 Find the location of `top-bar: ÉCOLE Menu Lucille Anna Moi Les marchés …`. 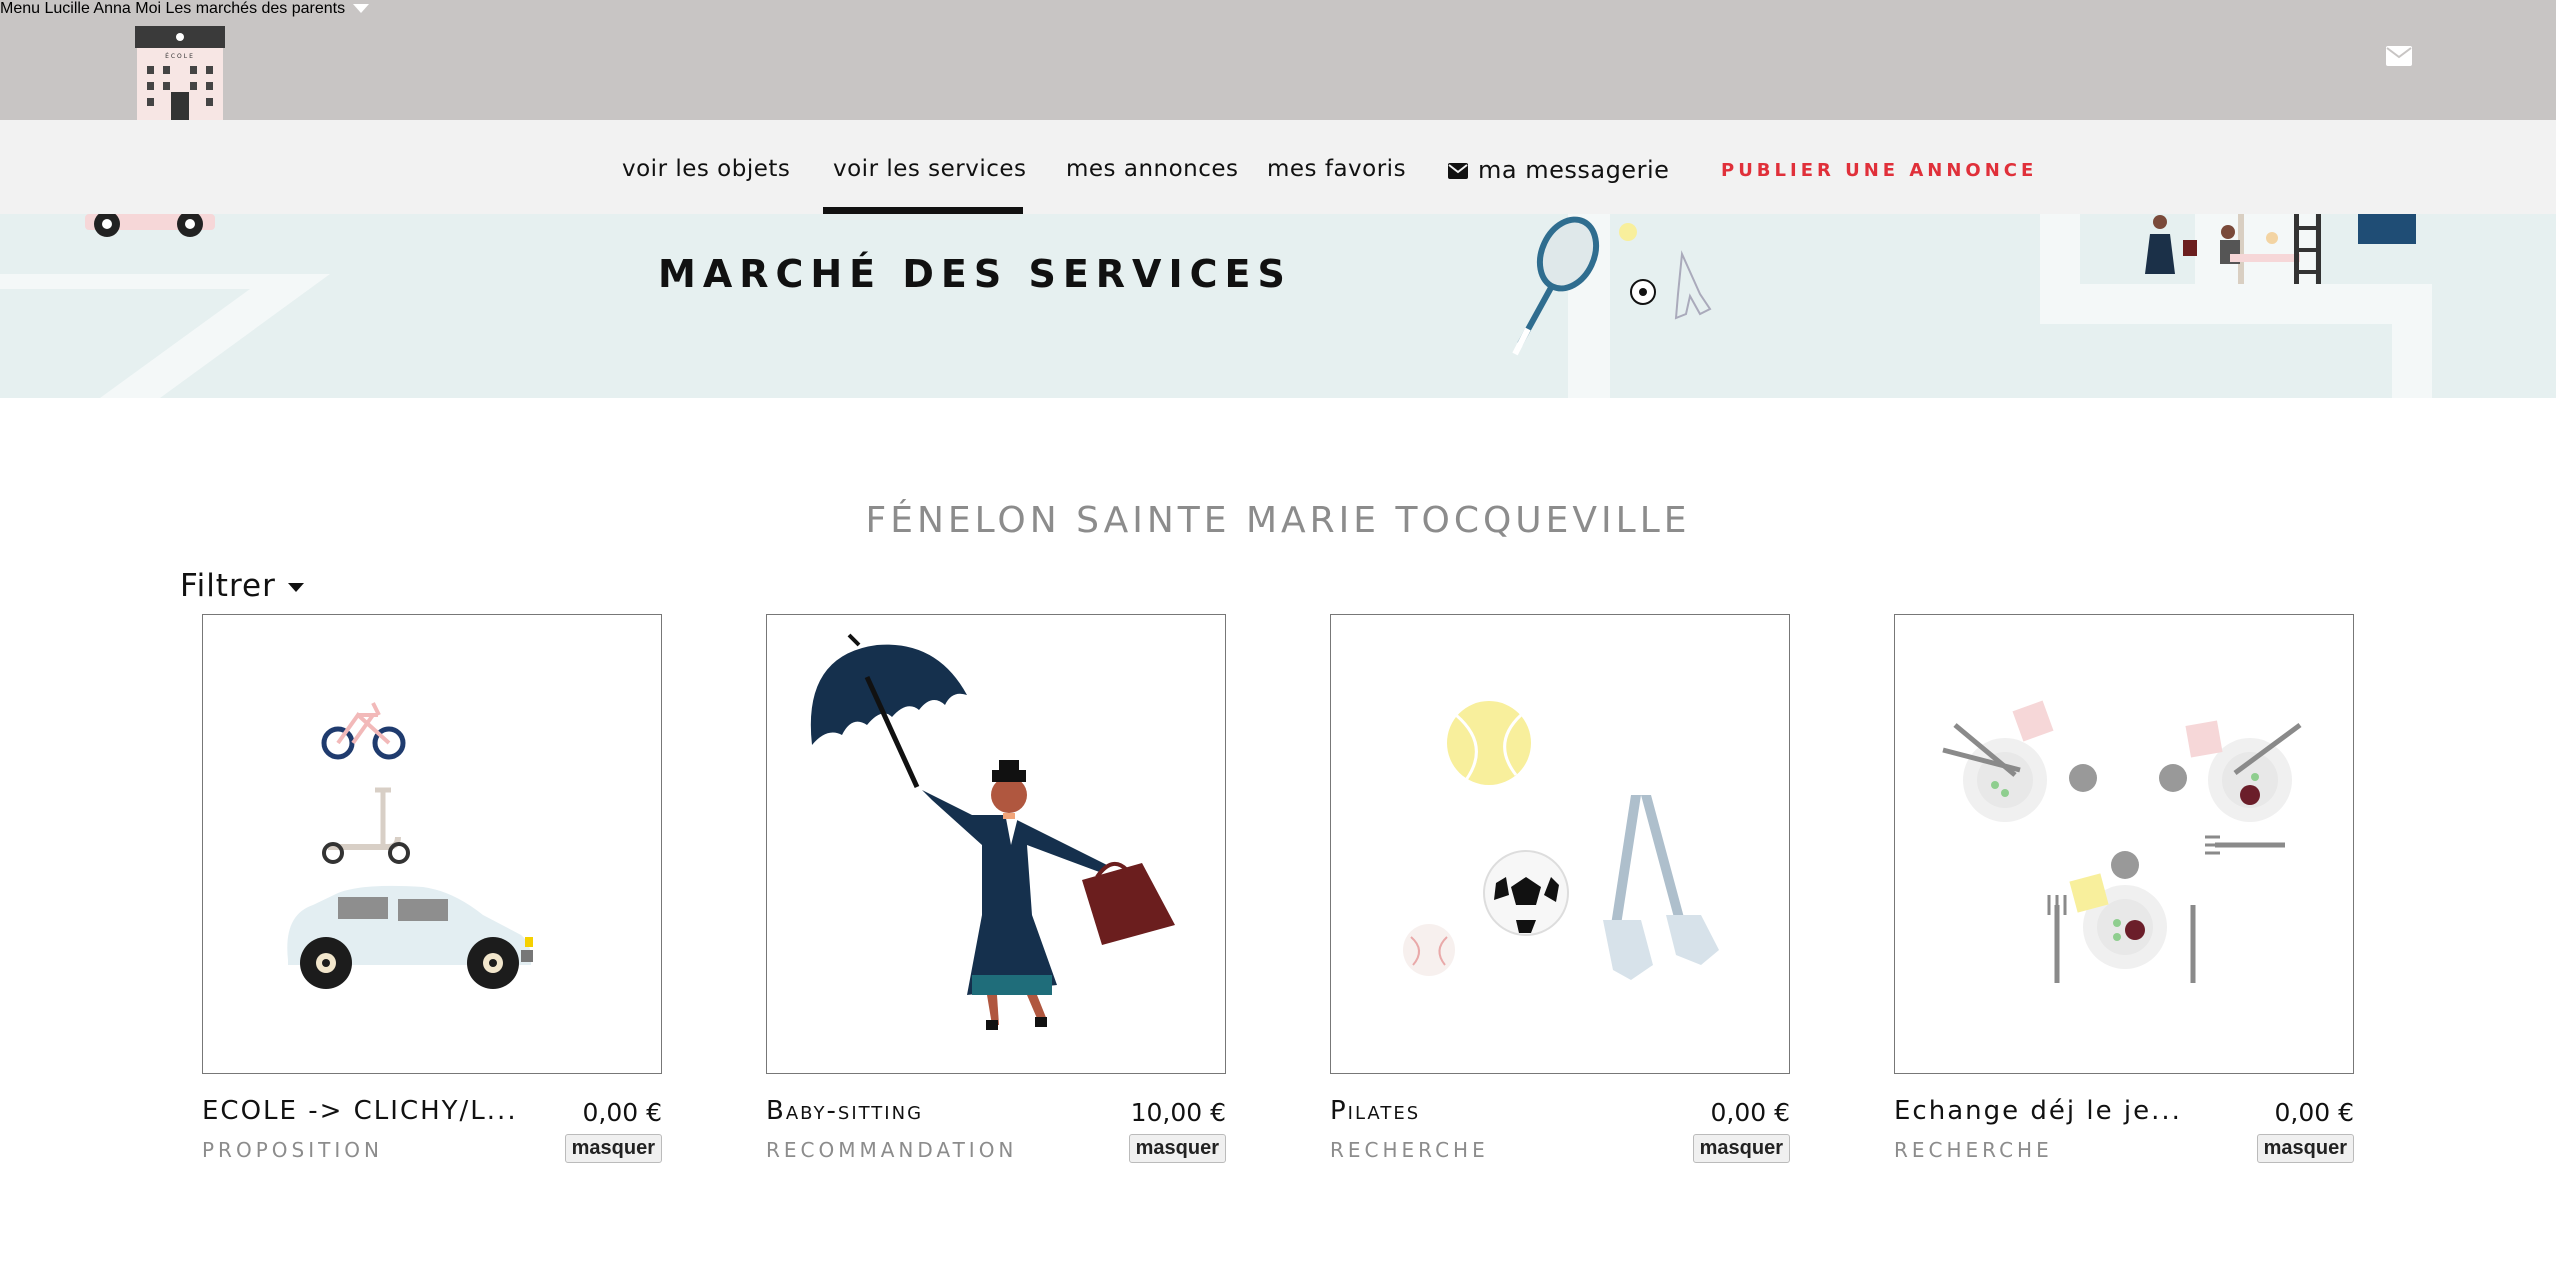

top-bar: ÉCOLE Menu Lucille Anna Moi Les marchés … is located at coordinates (1278, 60).